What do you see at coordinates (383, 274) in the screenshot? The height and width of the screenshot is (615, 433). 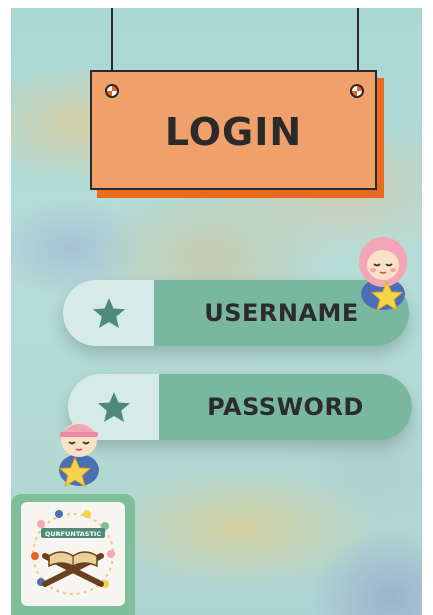 I see `girl-holding-star-icon` at bounding box center [383, 274].